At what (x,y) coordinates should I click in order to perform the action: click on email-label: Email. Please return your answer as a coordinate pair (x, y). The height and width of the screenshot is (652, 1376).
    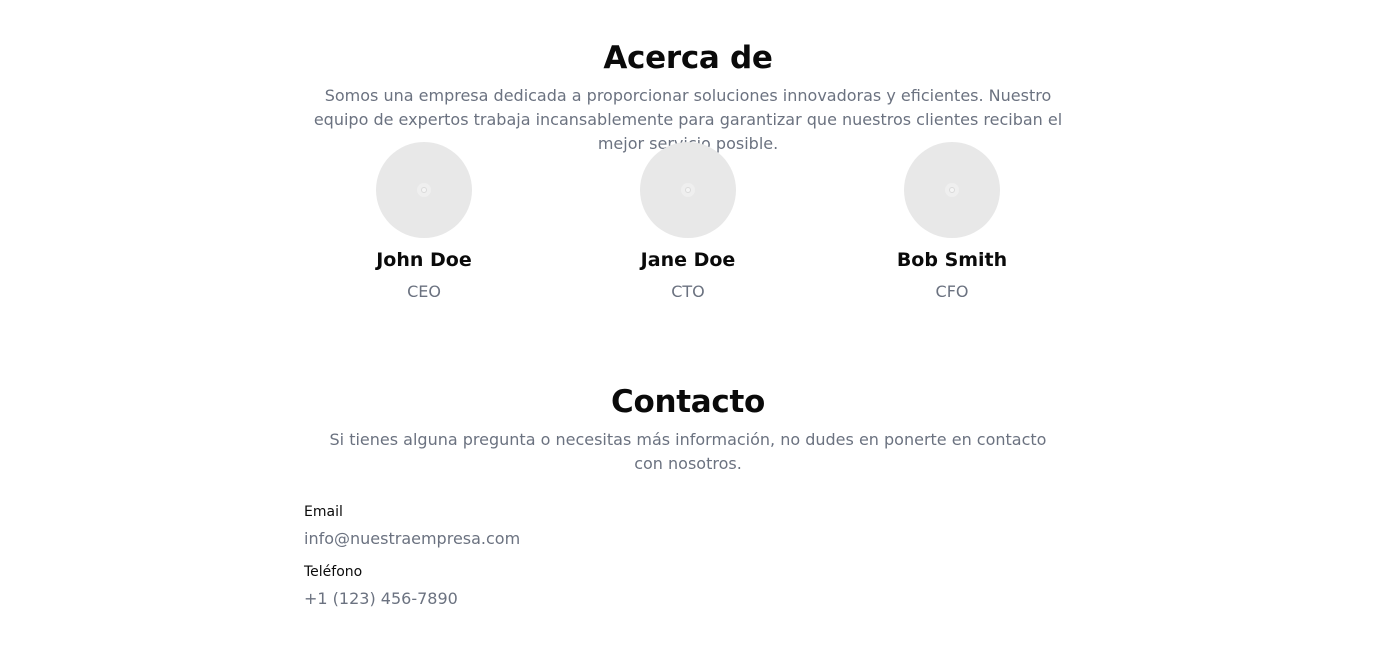
    Looking at the image, I should click on (323, 512).